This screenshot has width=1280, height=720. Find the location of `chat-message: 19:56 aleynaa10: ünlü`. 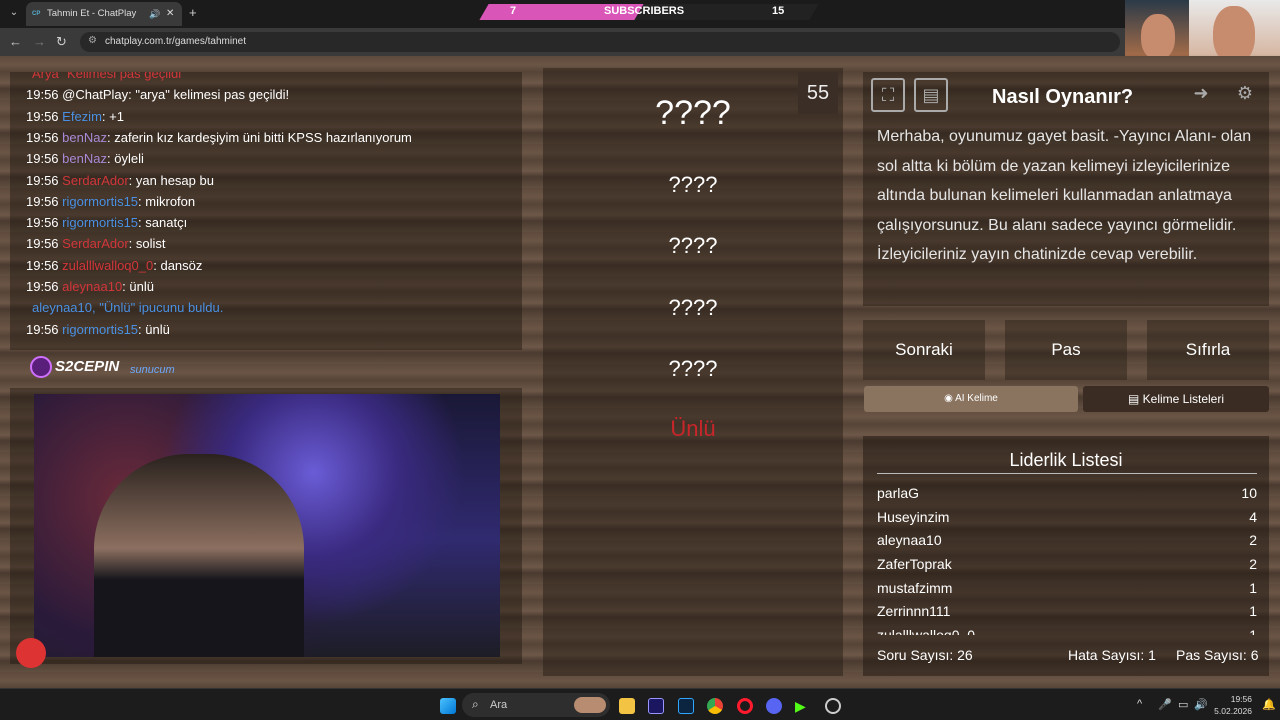

chat-message: 19:56 aleynaa10: ünlü is located at coordinates (90, 286).